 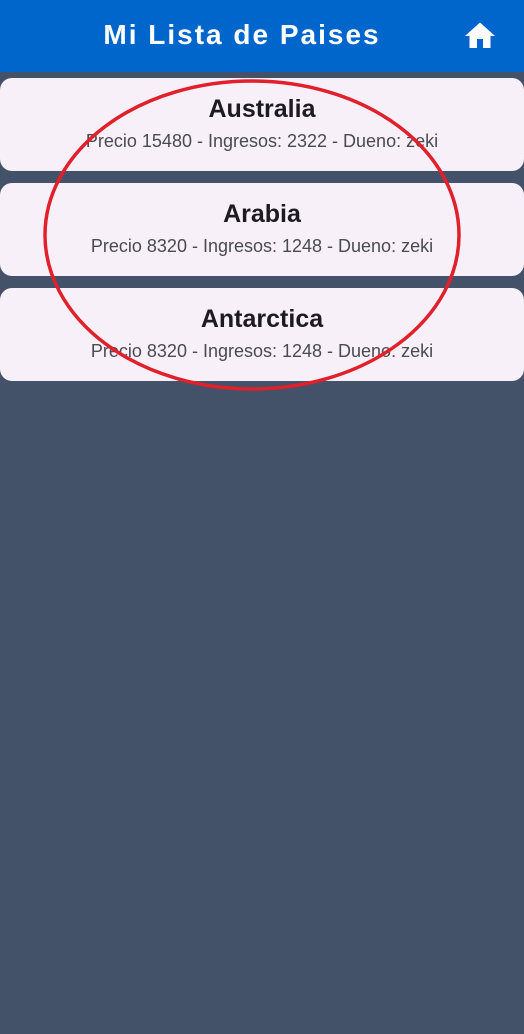 I want to click on home-icon, so click(x=480, y=35).